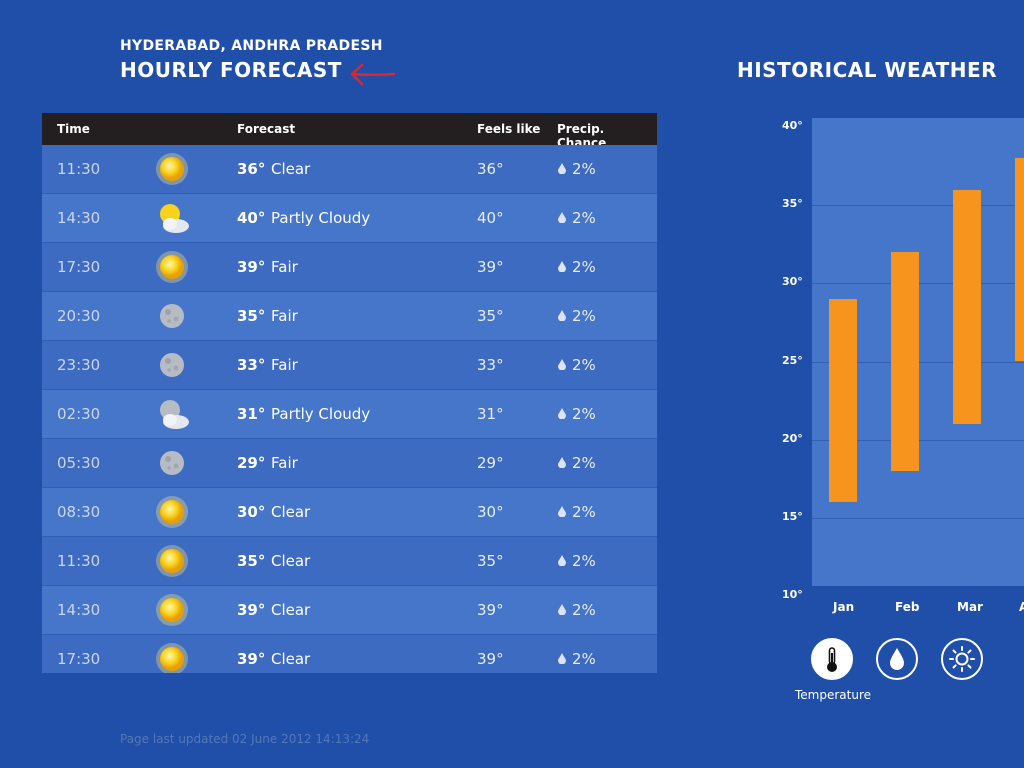 The image size is (1024, 768). Describe the element at coordinates (79, 463) in the screenshot. I see `row-time: 05:30` at that location.